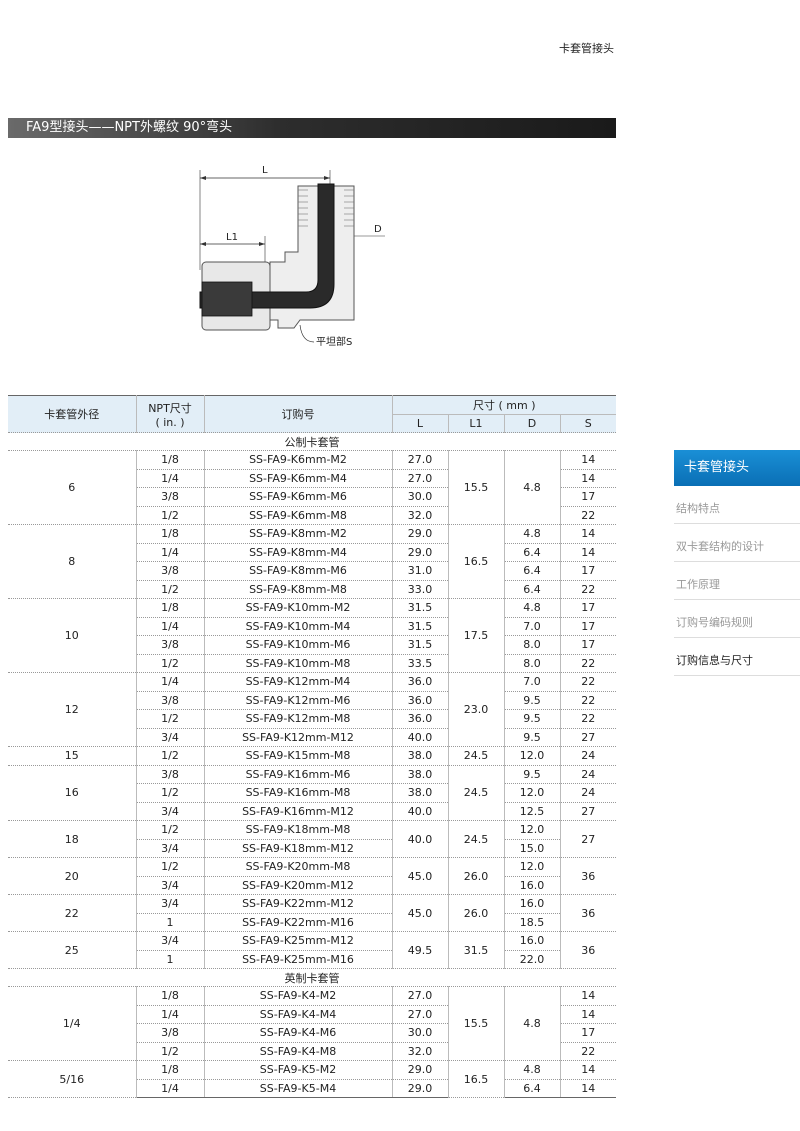  What do you see at coordinates (334, 341) in the screenshot?
I see `label-S: 平坦部S` at bounding box center [334, 341].